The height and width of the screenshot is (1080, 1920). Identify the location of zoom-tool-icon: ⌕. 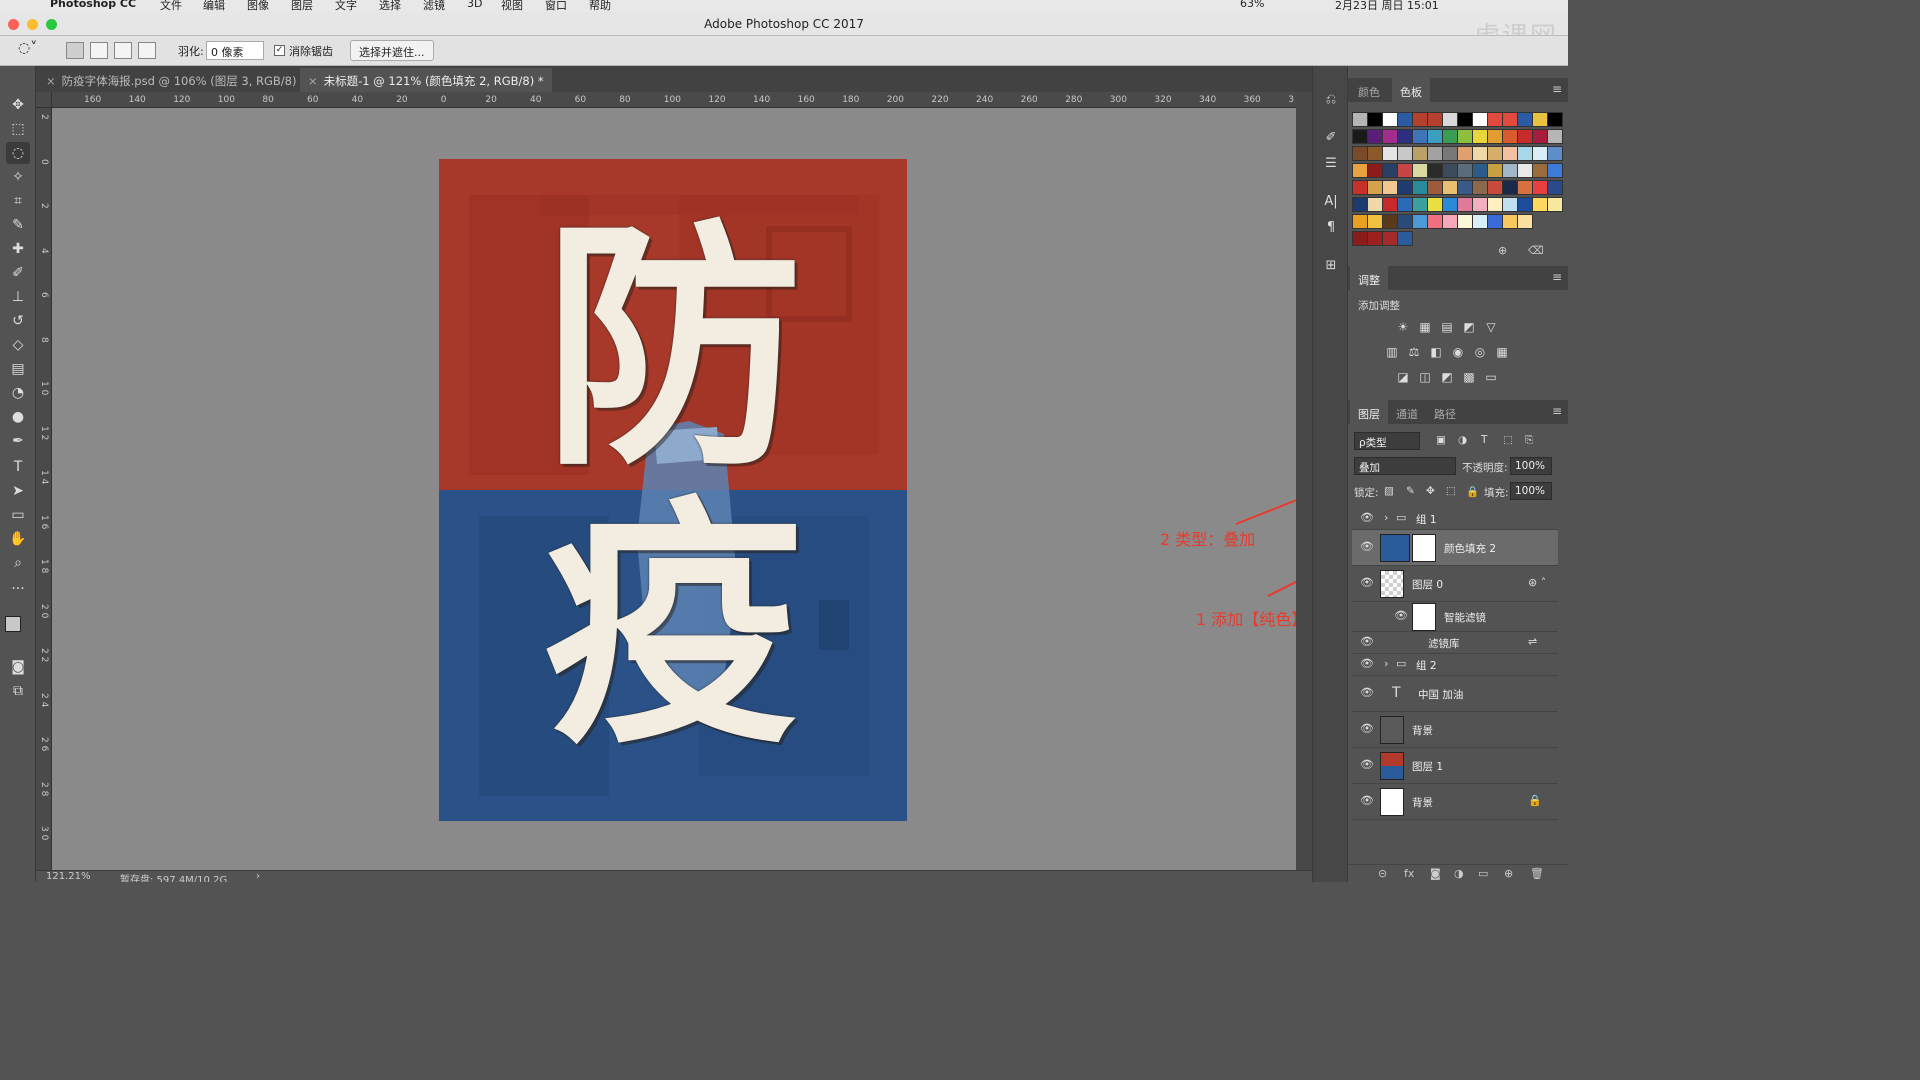
(18, 563).